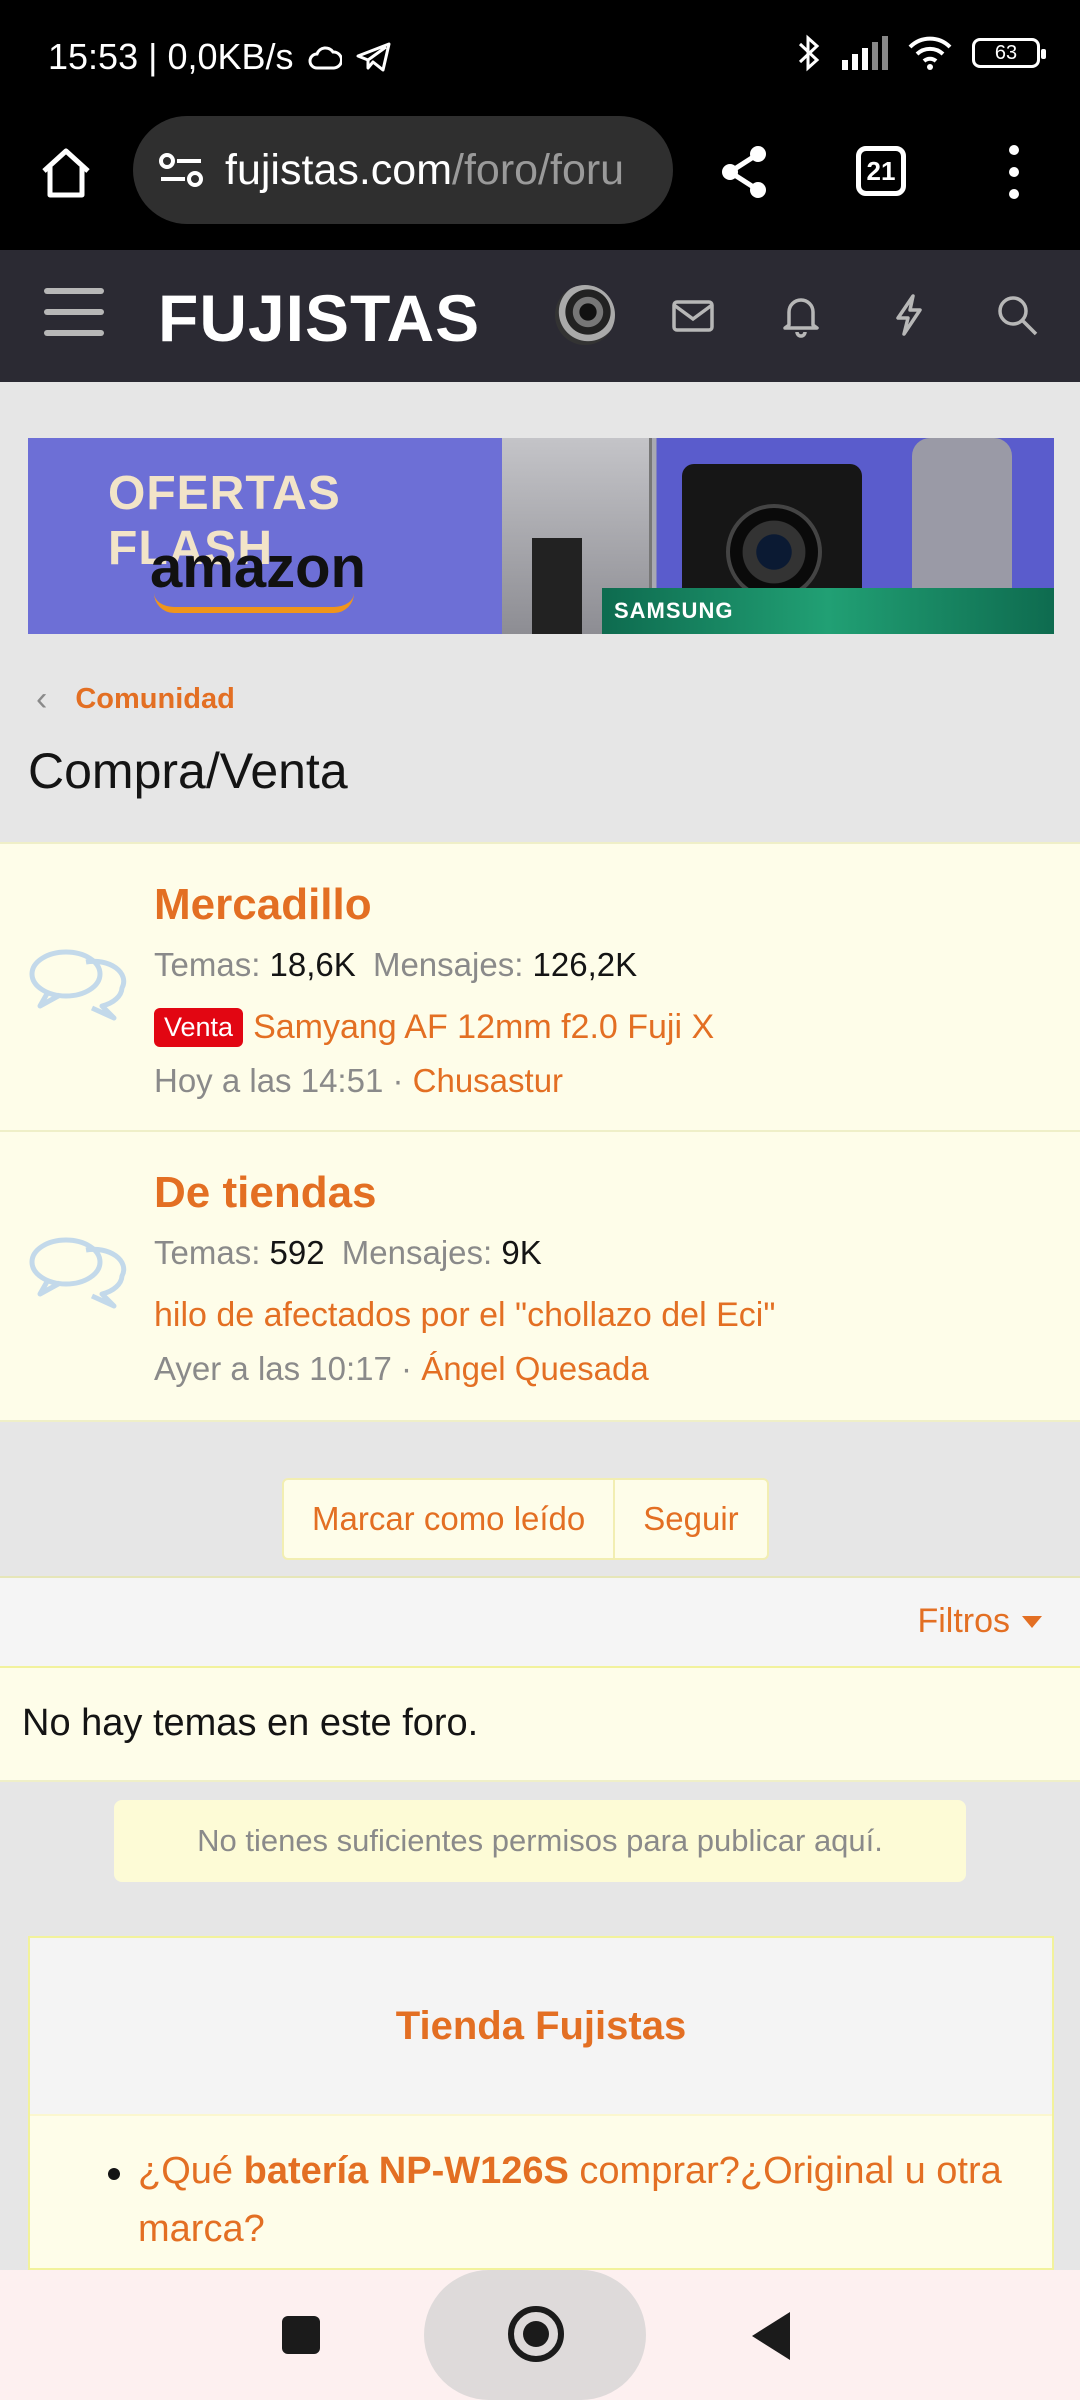 The height and width of the screenshot is (2400, 1080). What do you see at coordinates (1017, 315) in the screenshot?
I see `search-icon` at bounding box center [1017, 315].